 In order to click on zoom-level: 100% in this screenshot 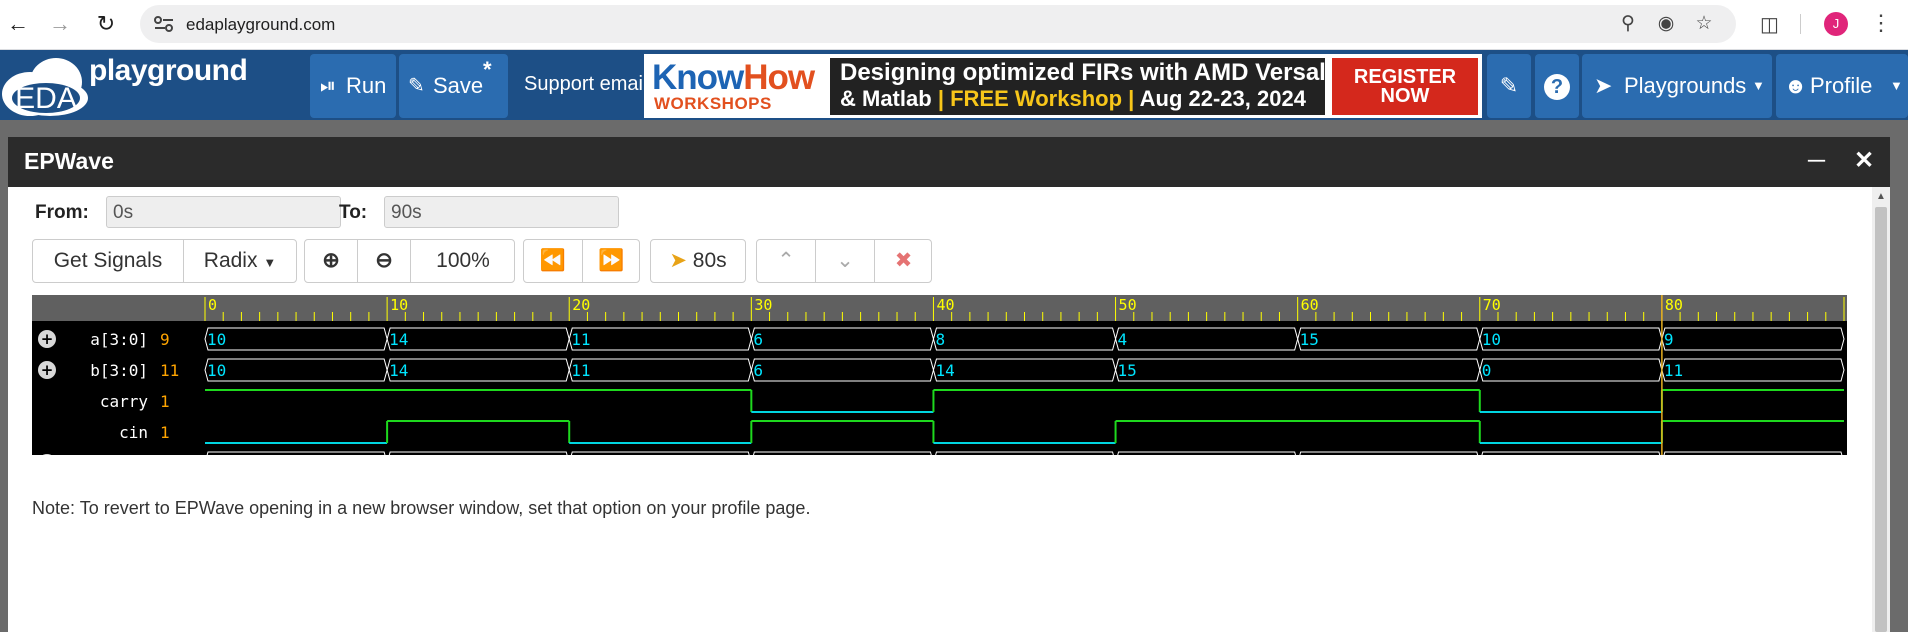, I will do `click(463, 261)`.